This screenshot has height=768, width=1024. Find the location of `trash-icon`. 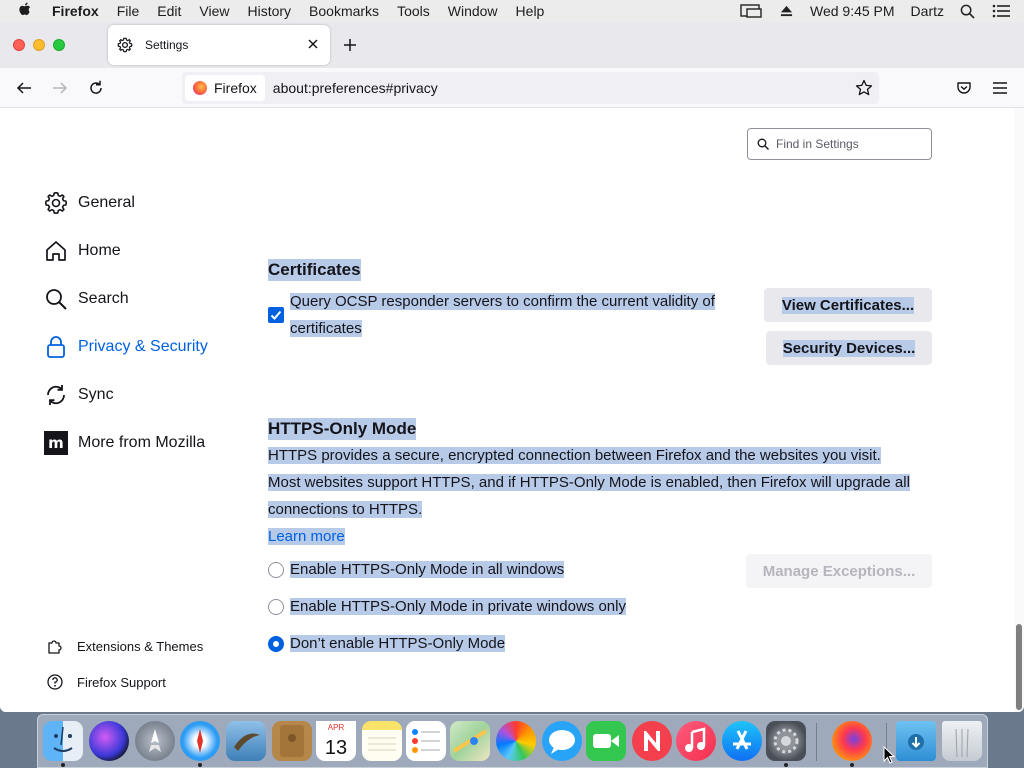

trash-icon is located at coordinates (962, 741).